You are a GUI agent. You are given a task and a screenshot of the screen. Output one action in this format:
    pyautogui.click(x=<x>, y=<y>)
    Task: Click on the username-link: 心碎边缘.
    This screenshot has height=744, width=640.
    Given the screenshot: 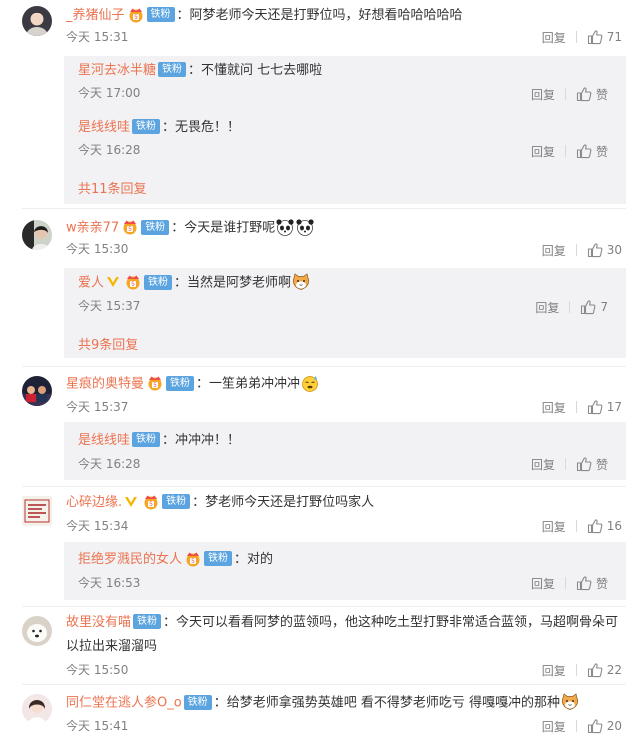 What is the action you would take?
    pyautogui.click(x=94, y=502)
    